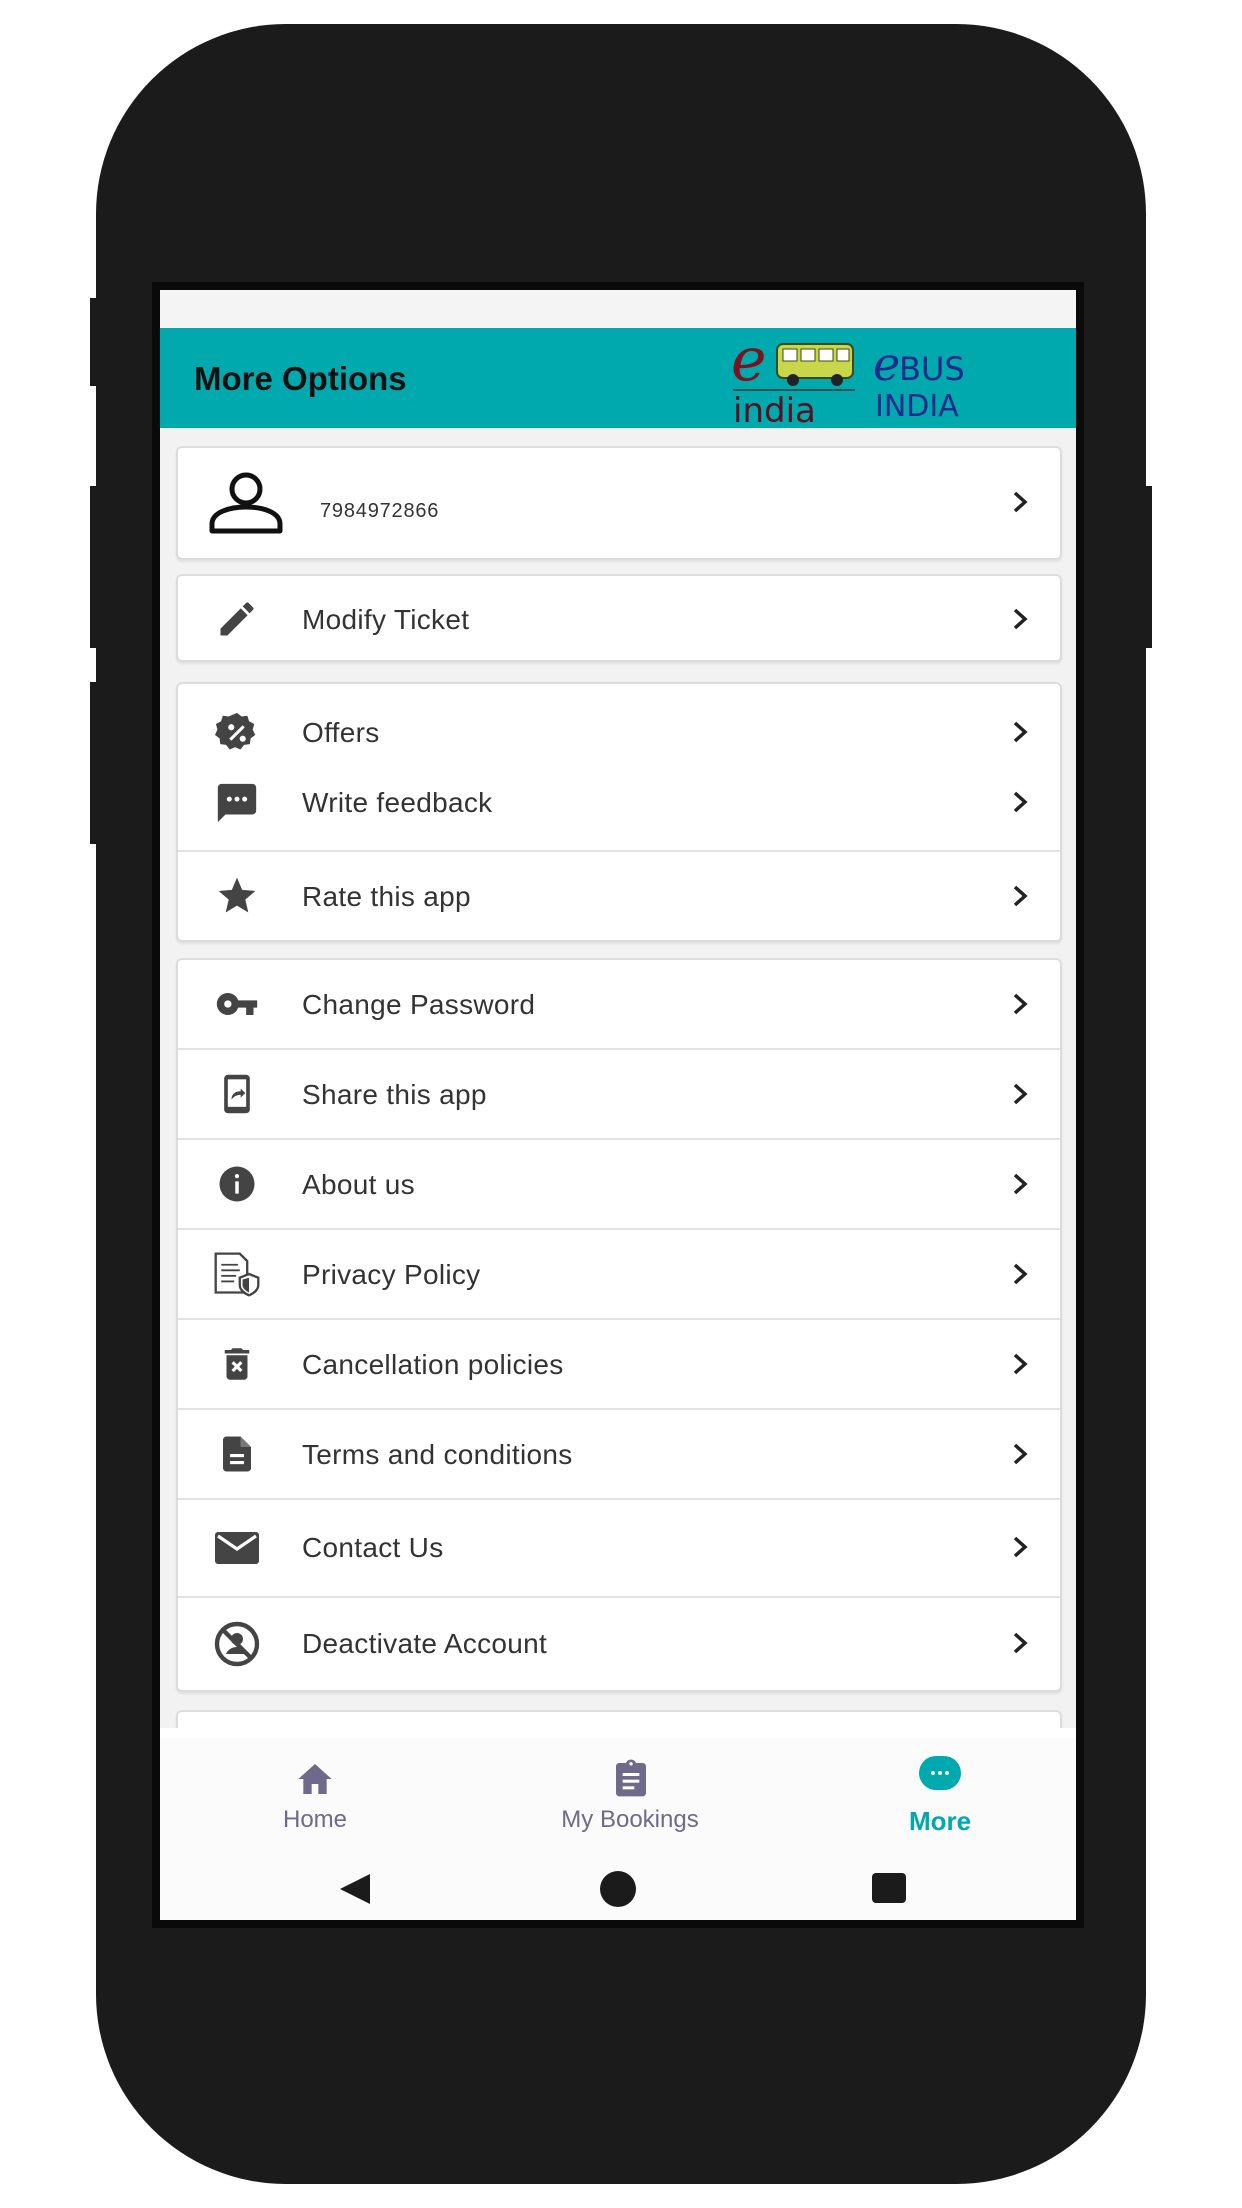 This screenshot has width=1242, height=2208. Describe the element at coordinates (619, 1548) in the screenshot. I see `menu-item-contact-us: Contact Us` at that location.